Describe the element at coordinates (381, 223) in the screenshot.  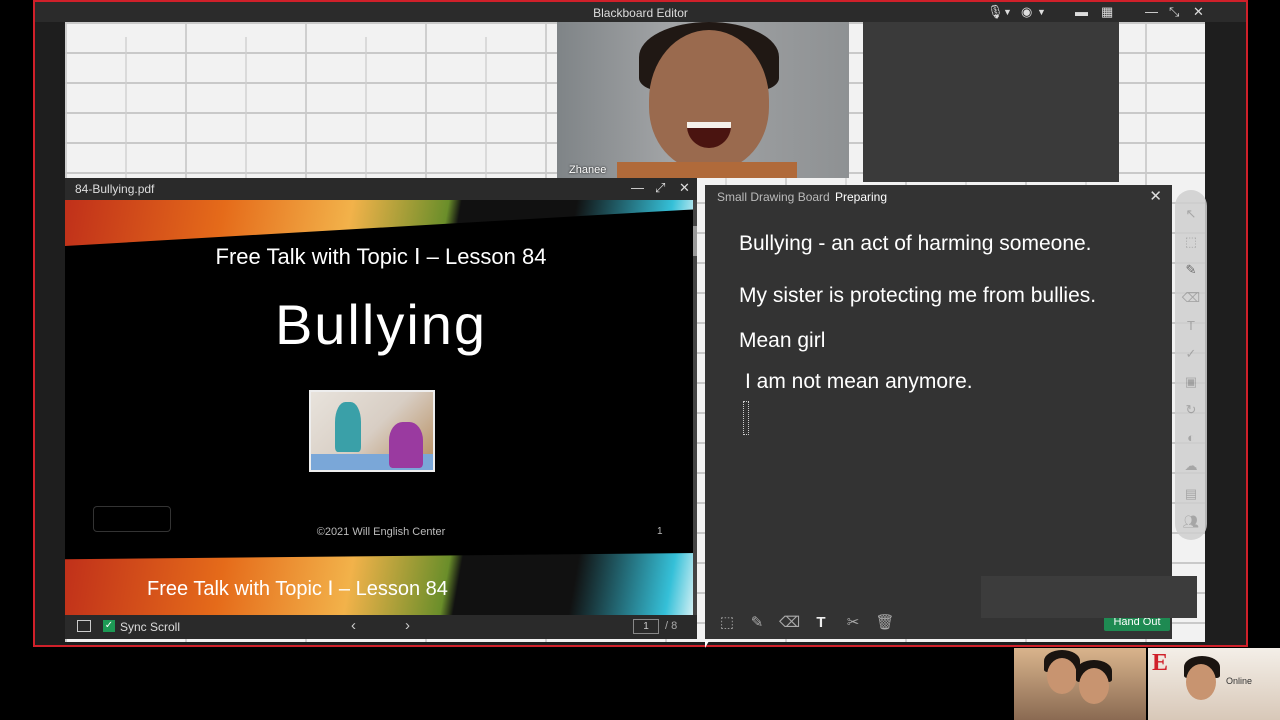
I see `slide-header-swoosh` at that location.